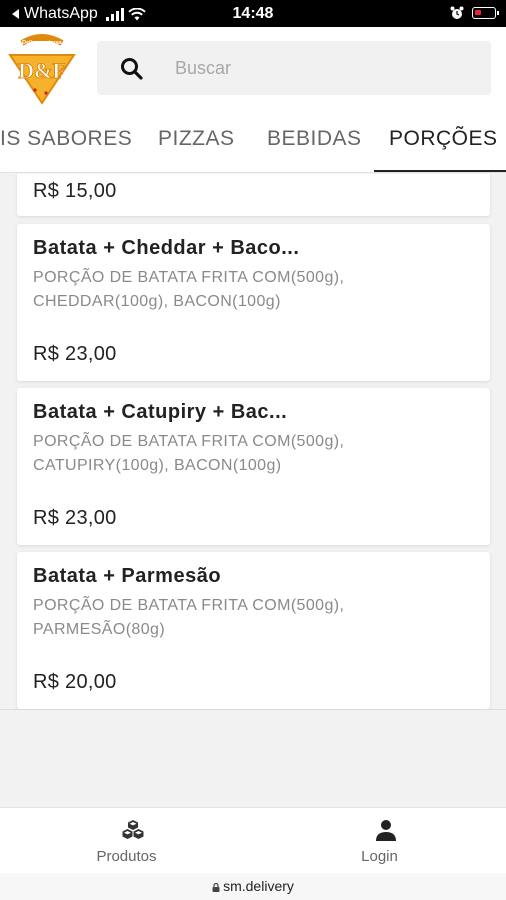  I want to click on app-header: Delivery Pizzas D&F, so click(253, 68).